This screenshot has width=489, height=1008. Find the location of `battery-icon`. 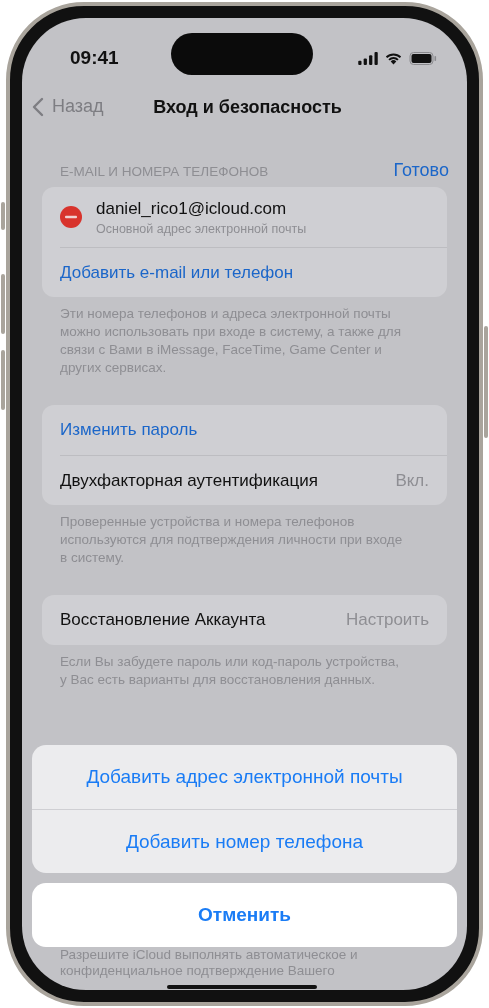

battery-icon is located at coordinates (423, 58).